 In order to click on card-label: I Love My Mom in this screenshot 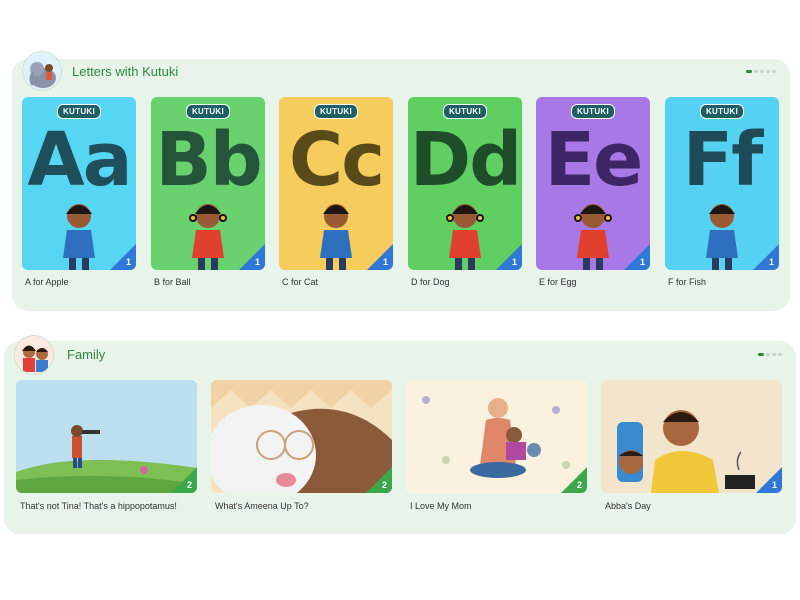, I will do `click(441, 506)`.